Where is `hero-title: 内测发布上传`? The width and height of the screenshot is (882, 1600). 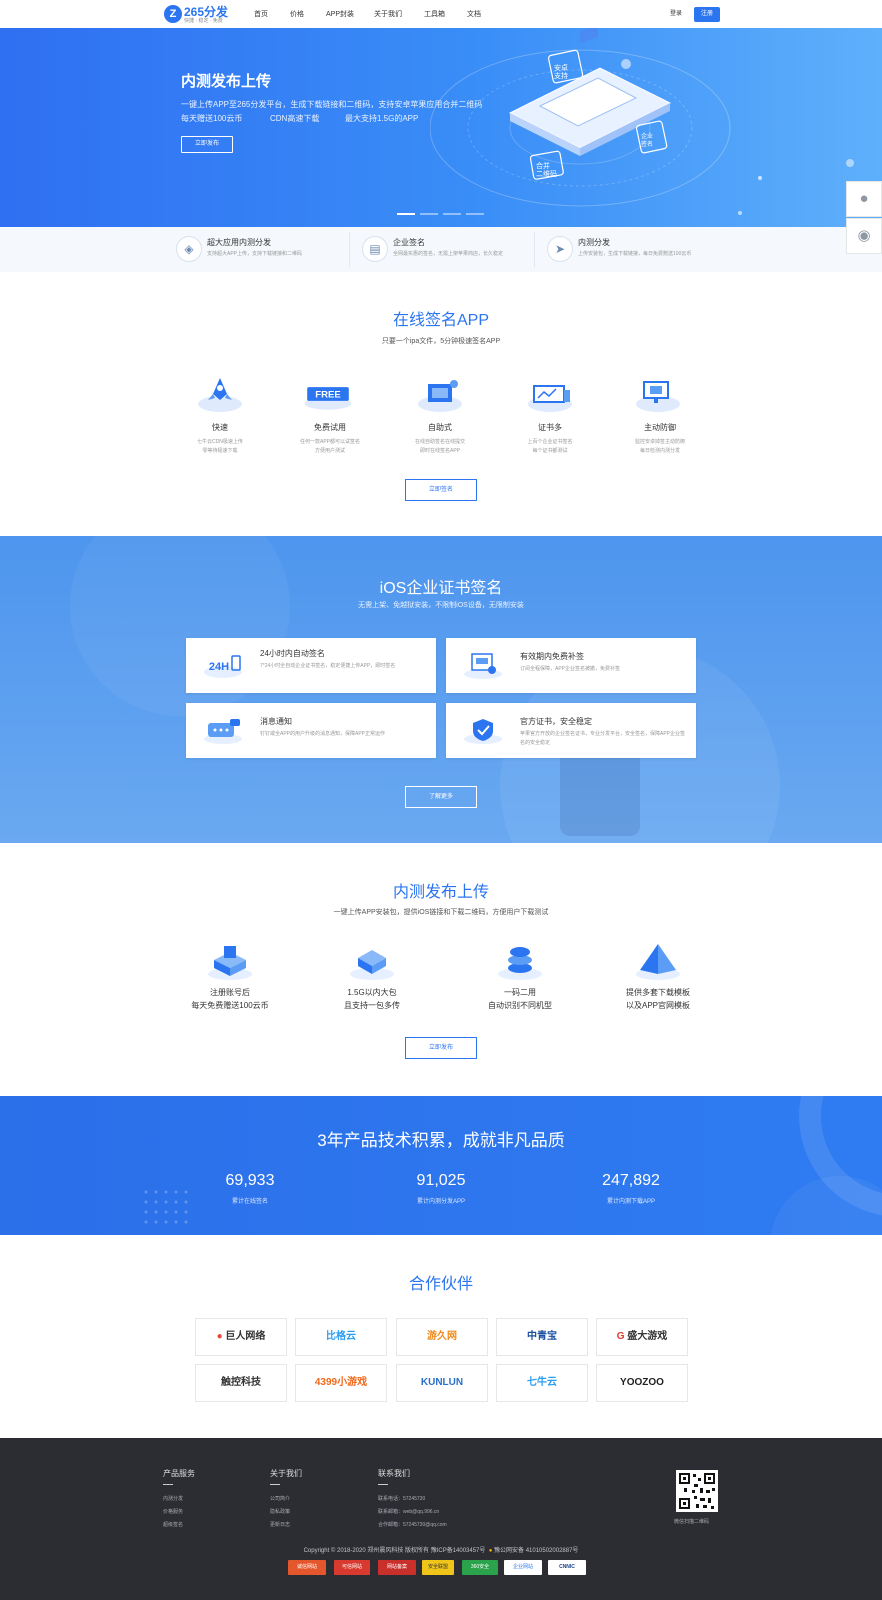 hero-title: 内测发布上传 is located at coordinates (226, 81).